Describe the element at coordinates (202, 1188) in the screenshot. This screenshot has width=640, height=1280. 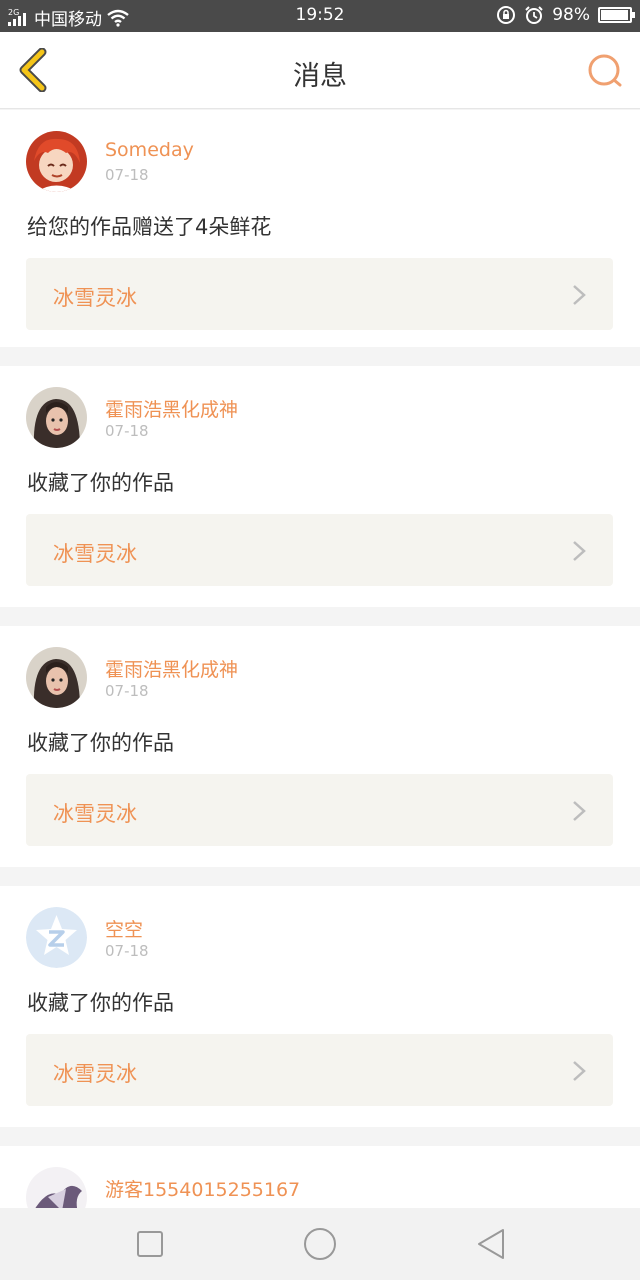
I see `username: 游客1554015255167` at that location.